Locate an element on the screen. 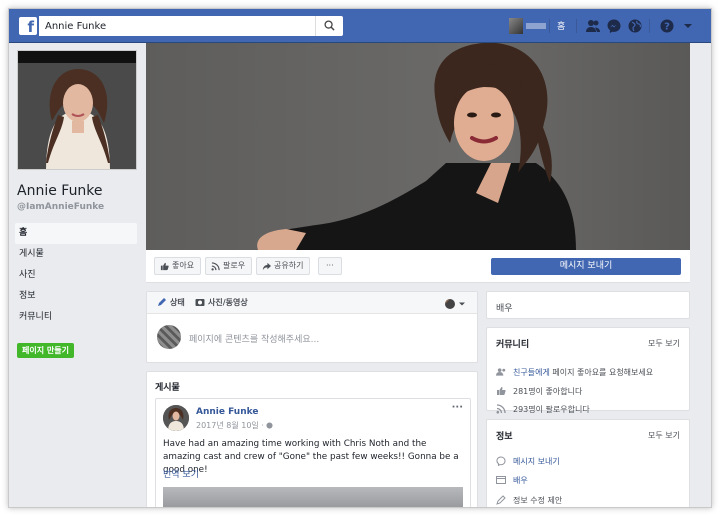 This screenshot has height=516, width=720. like-button: 좋아요 is located at coordinates (178, 266).